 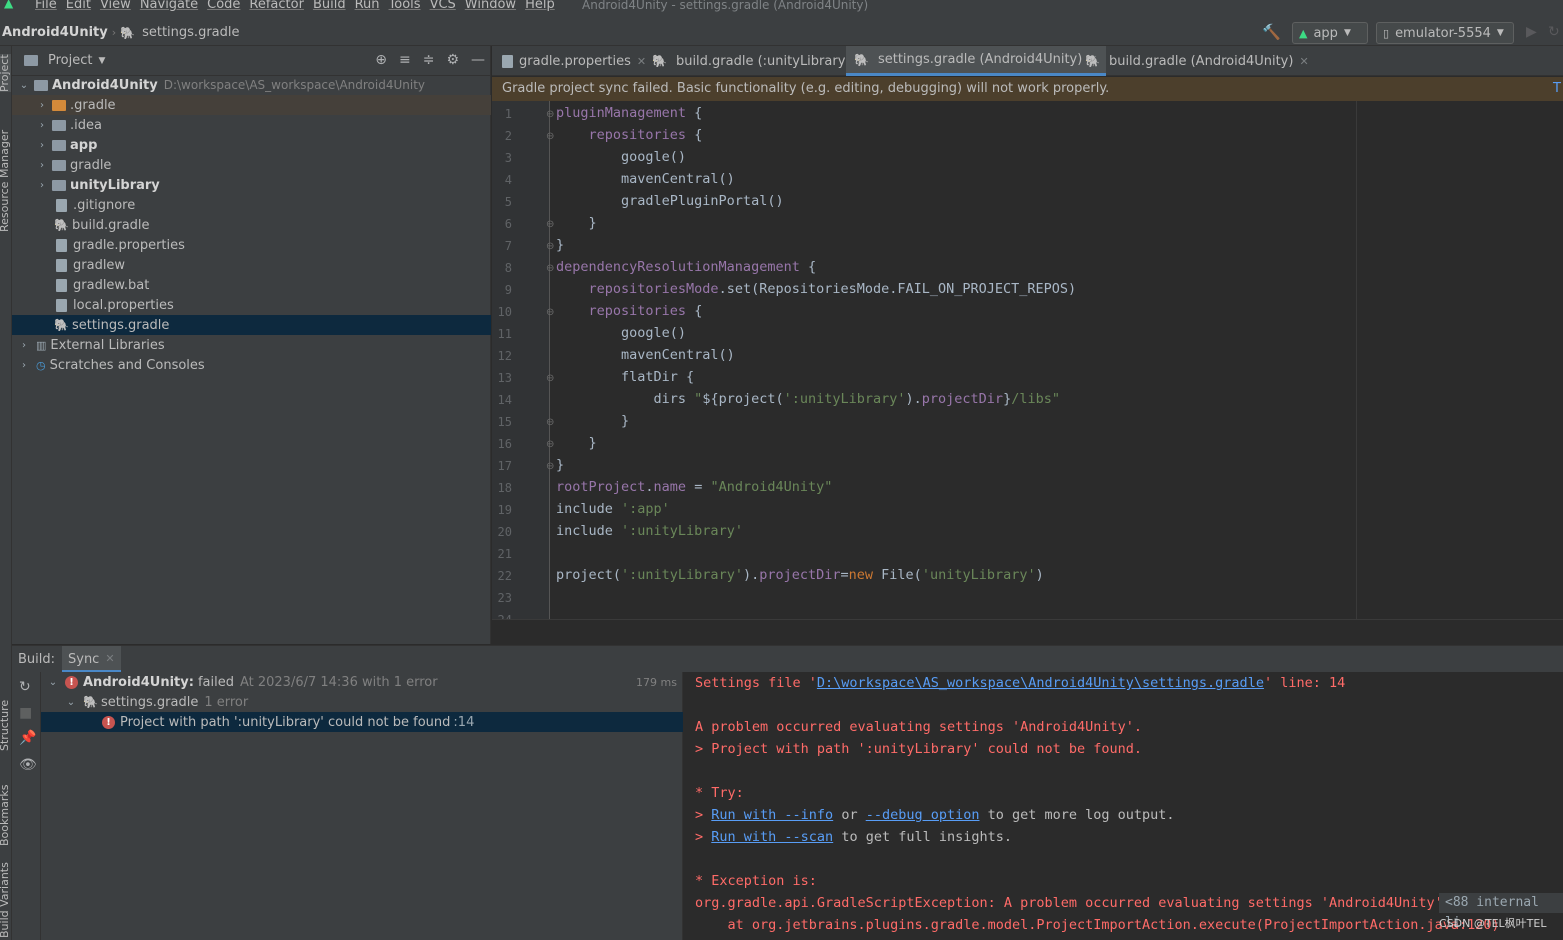 What do you see at coordinates (190, 32) in the screenshot?
I see `breadcrumb-file: settings.gradle` at bounding box center [190, 32].